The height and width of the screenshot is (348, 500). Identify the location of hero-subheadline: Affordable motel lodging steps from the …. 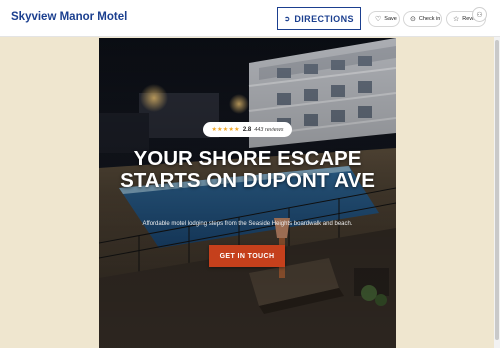
(247, 224).